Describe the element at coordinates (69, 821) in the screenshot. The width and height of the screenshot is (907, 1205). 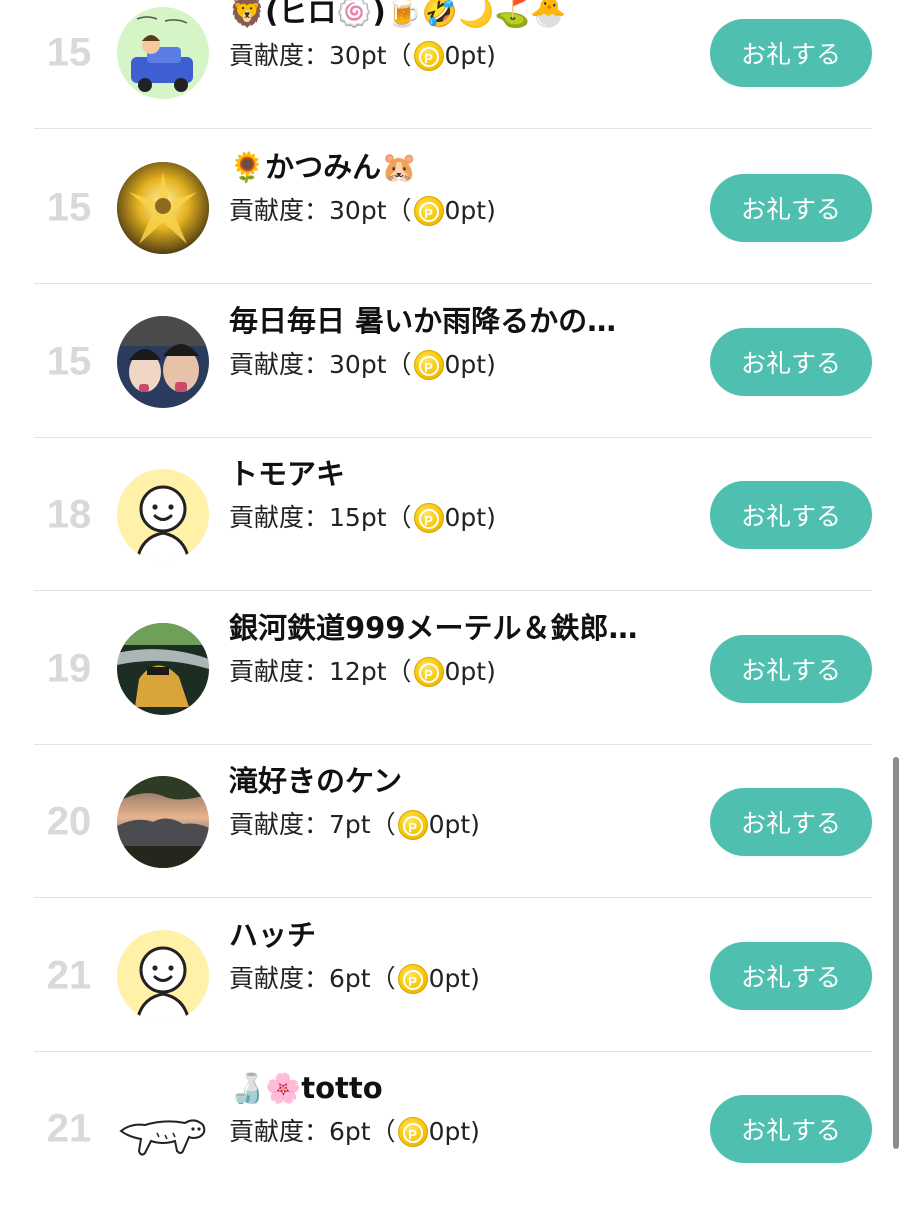
I see `rank-number: 20` at that location.